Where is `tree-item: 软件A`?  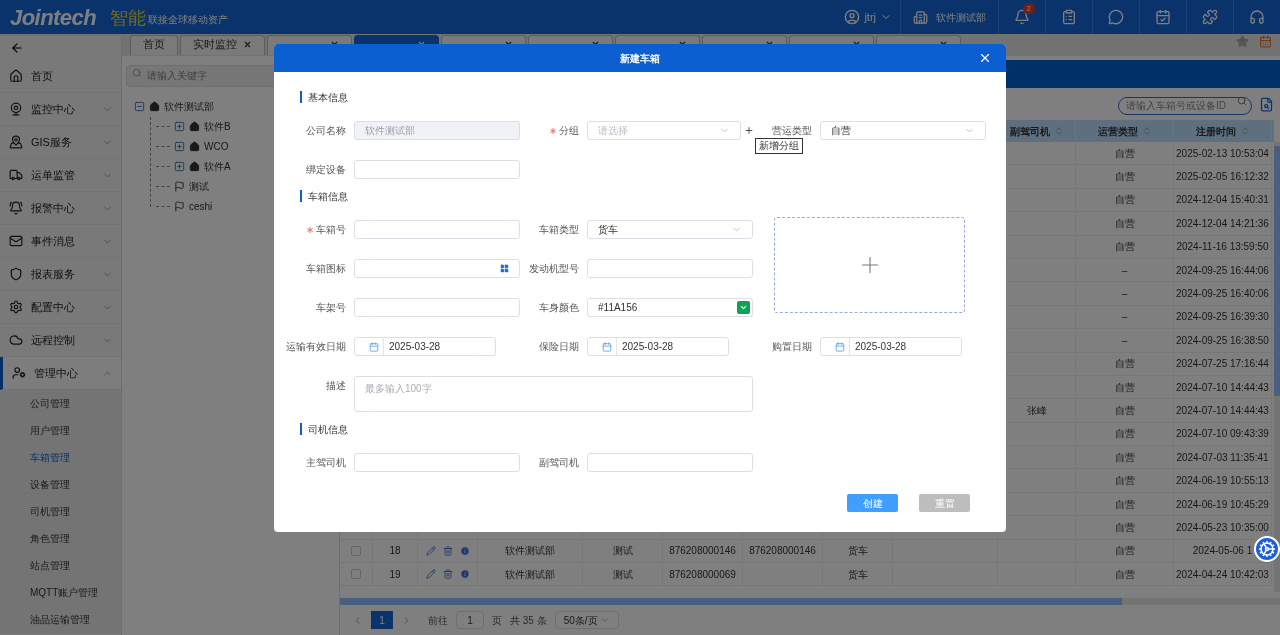
tree-item: 软件A is located at coordinates (217, 166).